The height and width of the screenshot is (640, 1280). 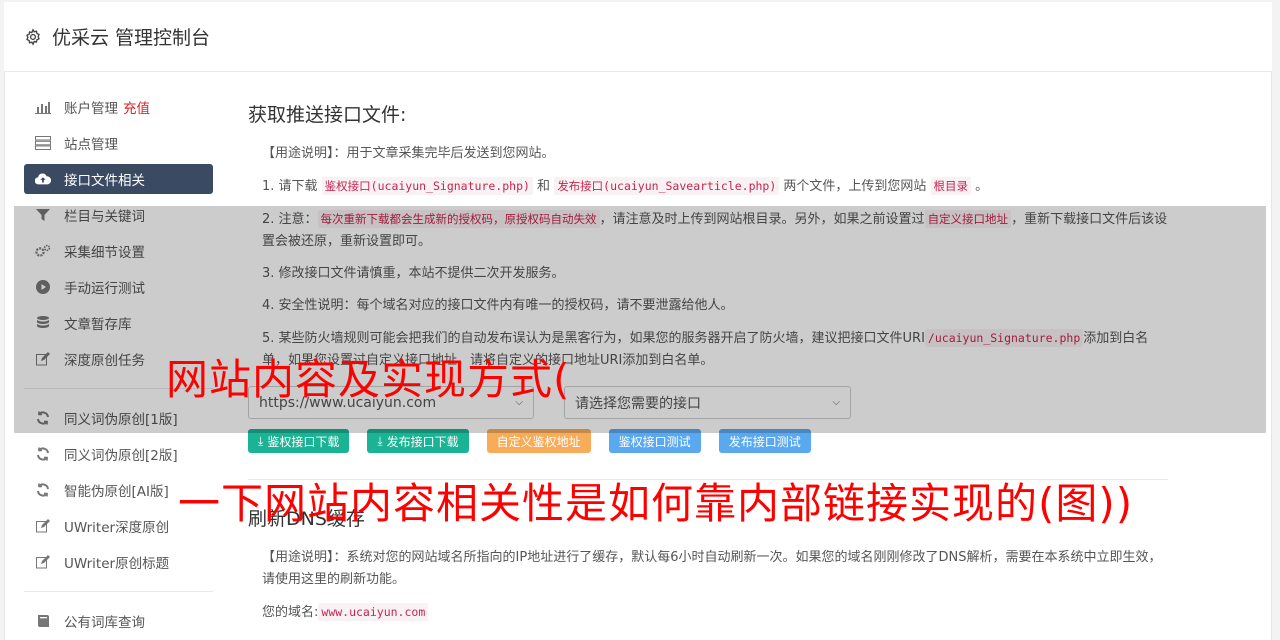 I want to click on section-title-push-interface: 获取推送接口文件:, so click(x=327, y=115).